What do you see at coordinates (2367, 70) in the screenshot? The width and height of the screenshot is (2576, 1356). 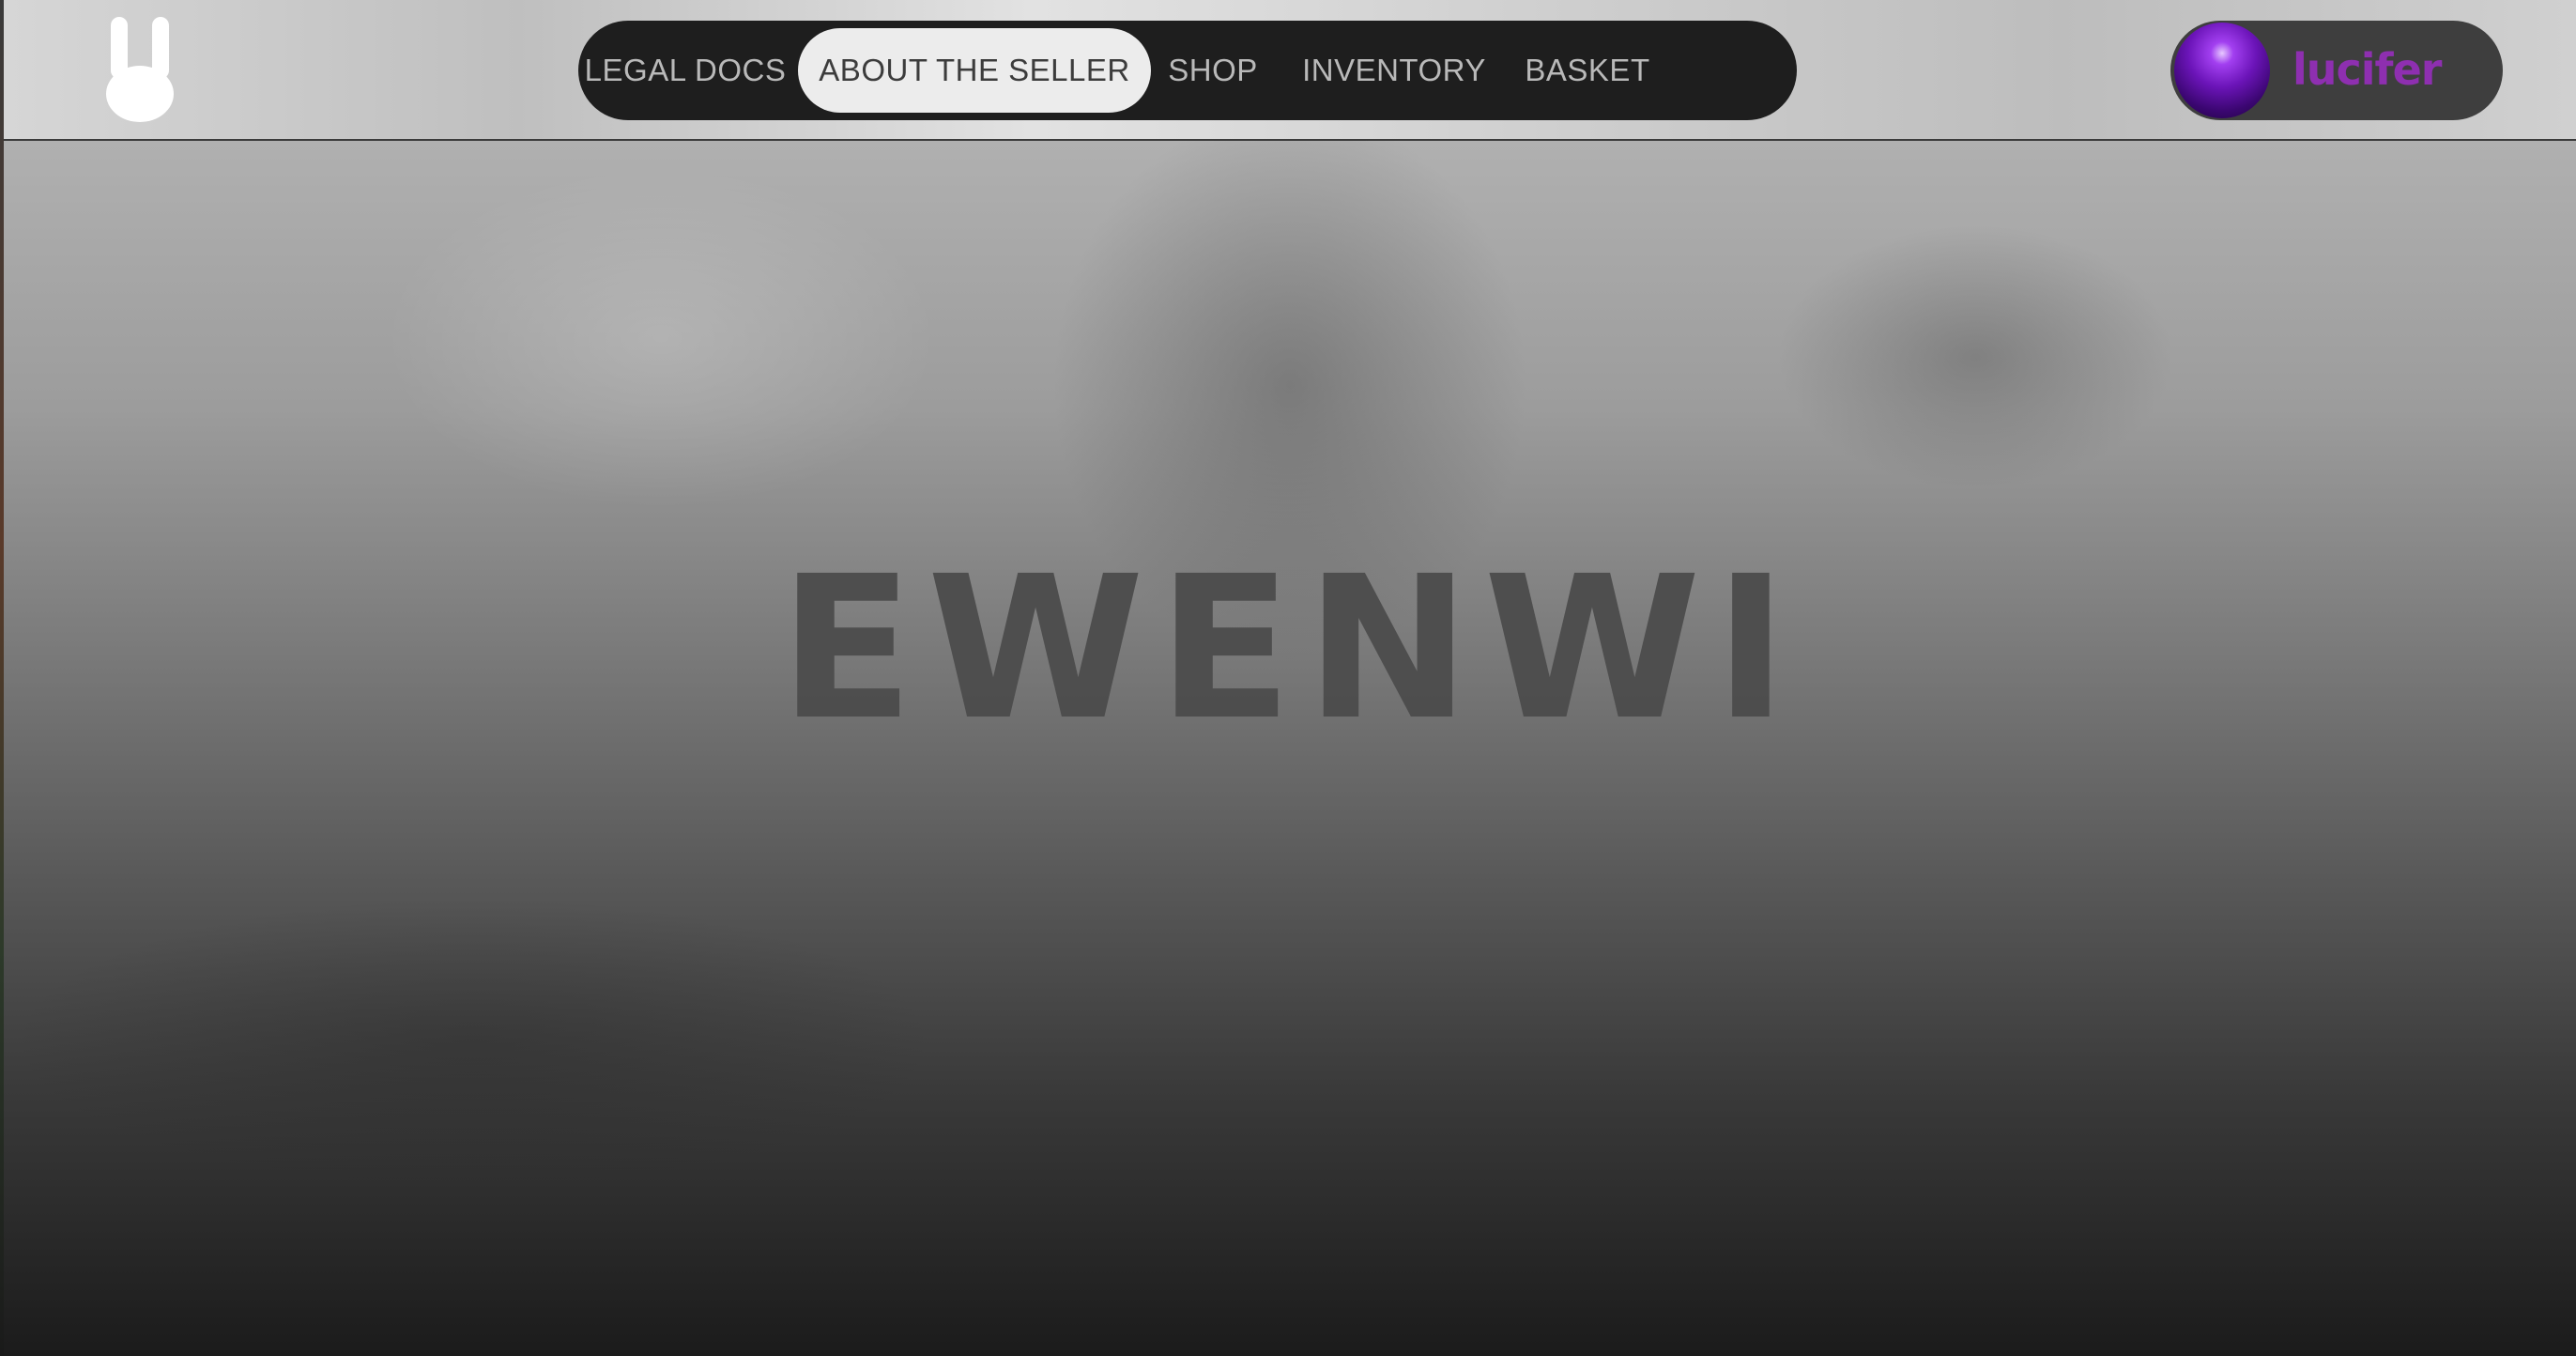 I see `username: lucifer` at bounding box center [2367, 70].